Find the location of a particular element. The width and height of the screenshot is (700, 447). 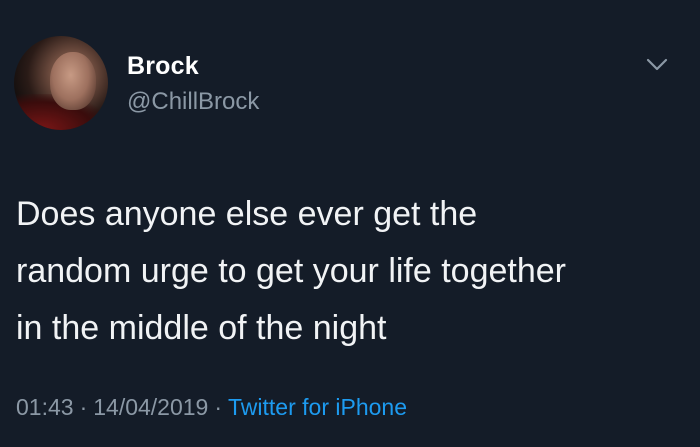

tweet-text-line: Does anyone else ever get the is located at coordinates (247, 214).